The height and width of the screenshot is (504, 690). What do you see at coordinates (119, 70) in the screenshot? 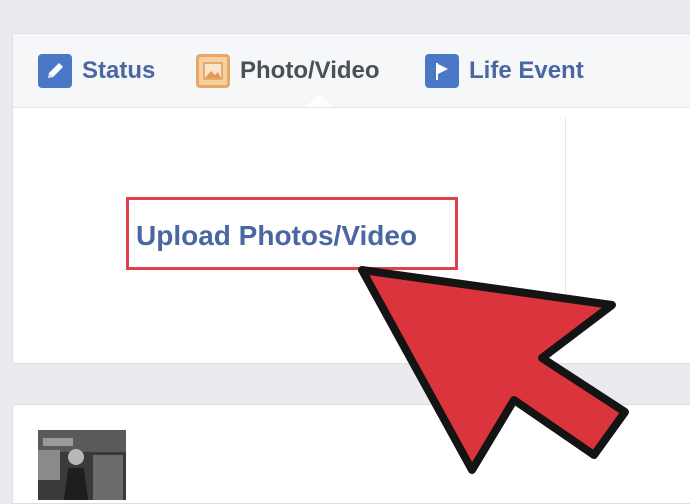
I see `tab-status-label: Status` at bounding box center [119, 70].